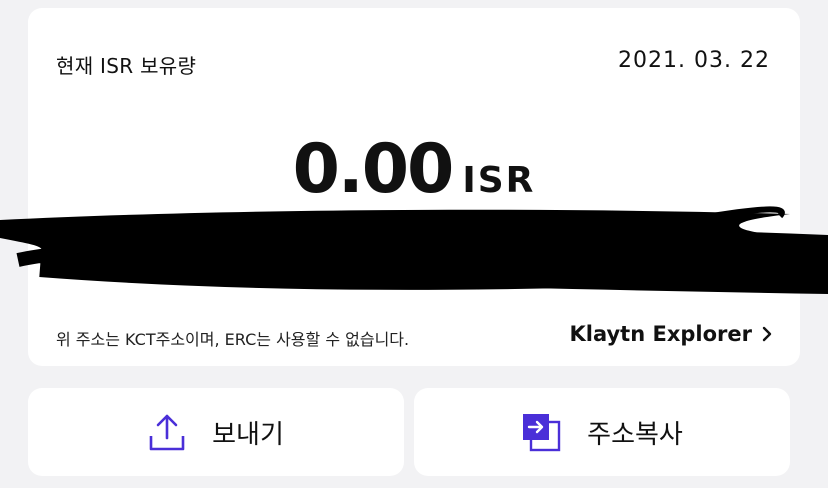 This screenshot has width=828, height=488. I want to click on card-title: 현재 ISR 보유량, so click(126, 66).